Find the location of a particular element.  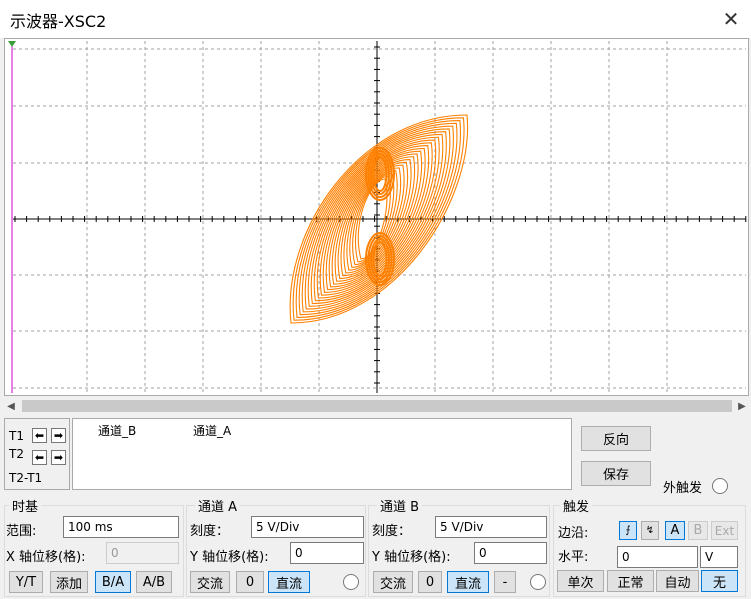

scroll-right-icon: ▶ is located at coordinates (742, 406).